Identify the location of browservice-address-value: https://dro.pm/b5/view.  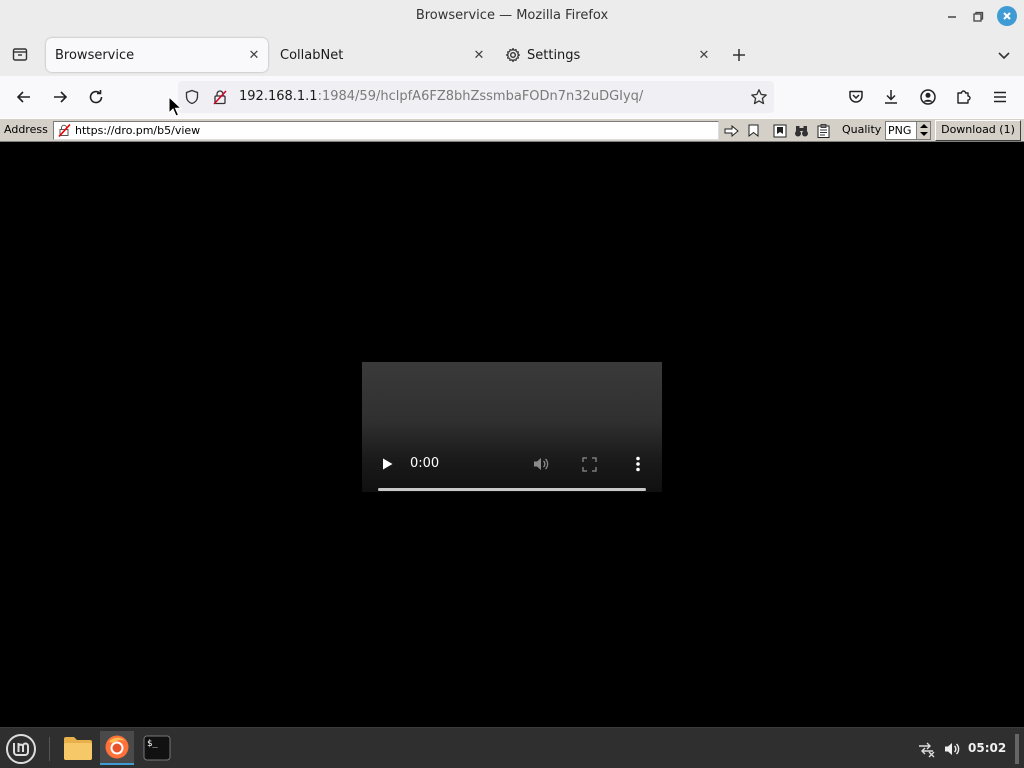
(138, 130).